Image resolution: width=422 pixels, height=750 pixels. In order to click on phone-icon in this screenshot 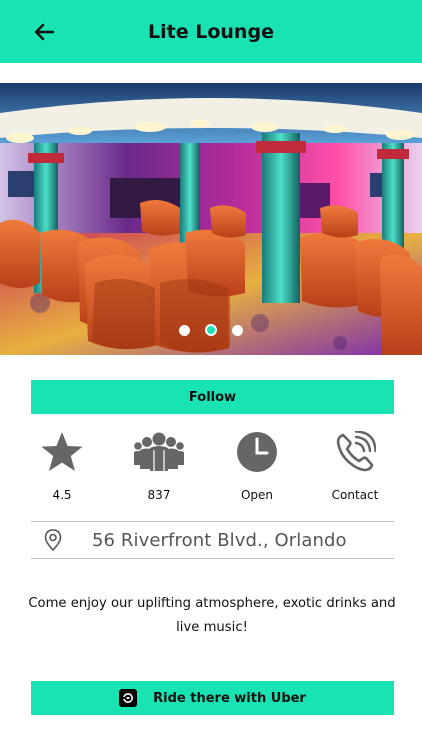, I will do `click(355, 452)`.